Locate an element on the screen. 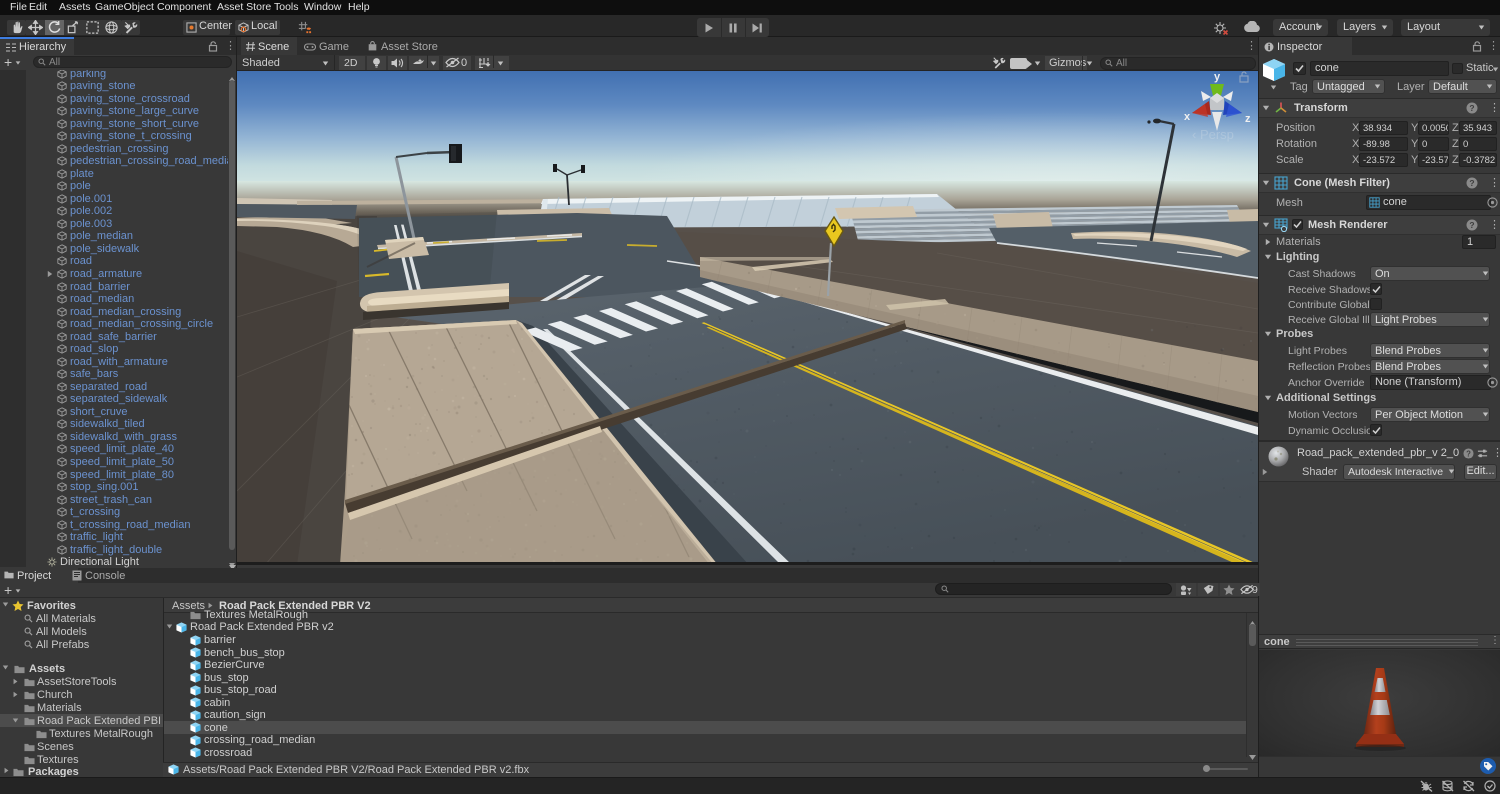  svg-text: y is located at coordinates (1217, 77).